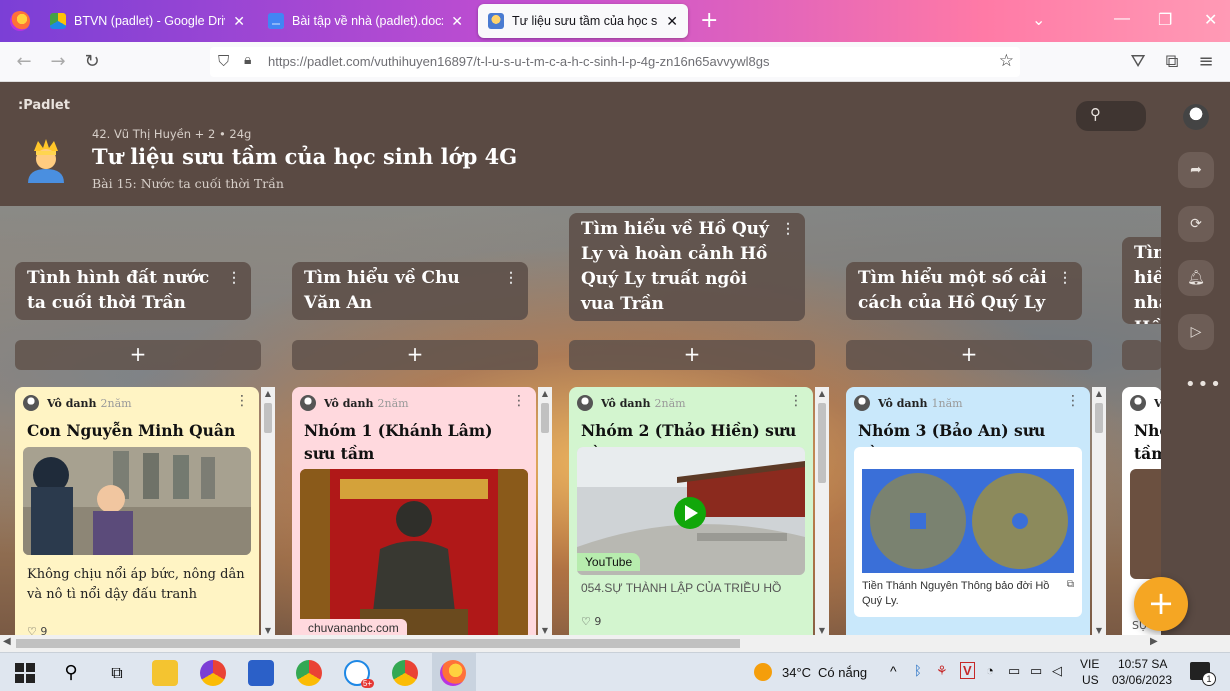  What do you see at coordinates (1089, 664) in the screenshot?
I see `language-top: VIE` at bounding box center [1089, 664].